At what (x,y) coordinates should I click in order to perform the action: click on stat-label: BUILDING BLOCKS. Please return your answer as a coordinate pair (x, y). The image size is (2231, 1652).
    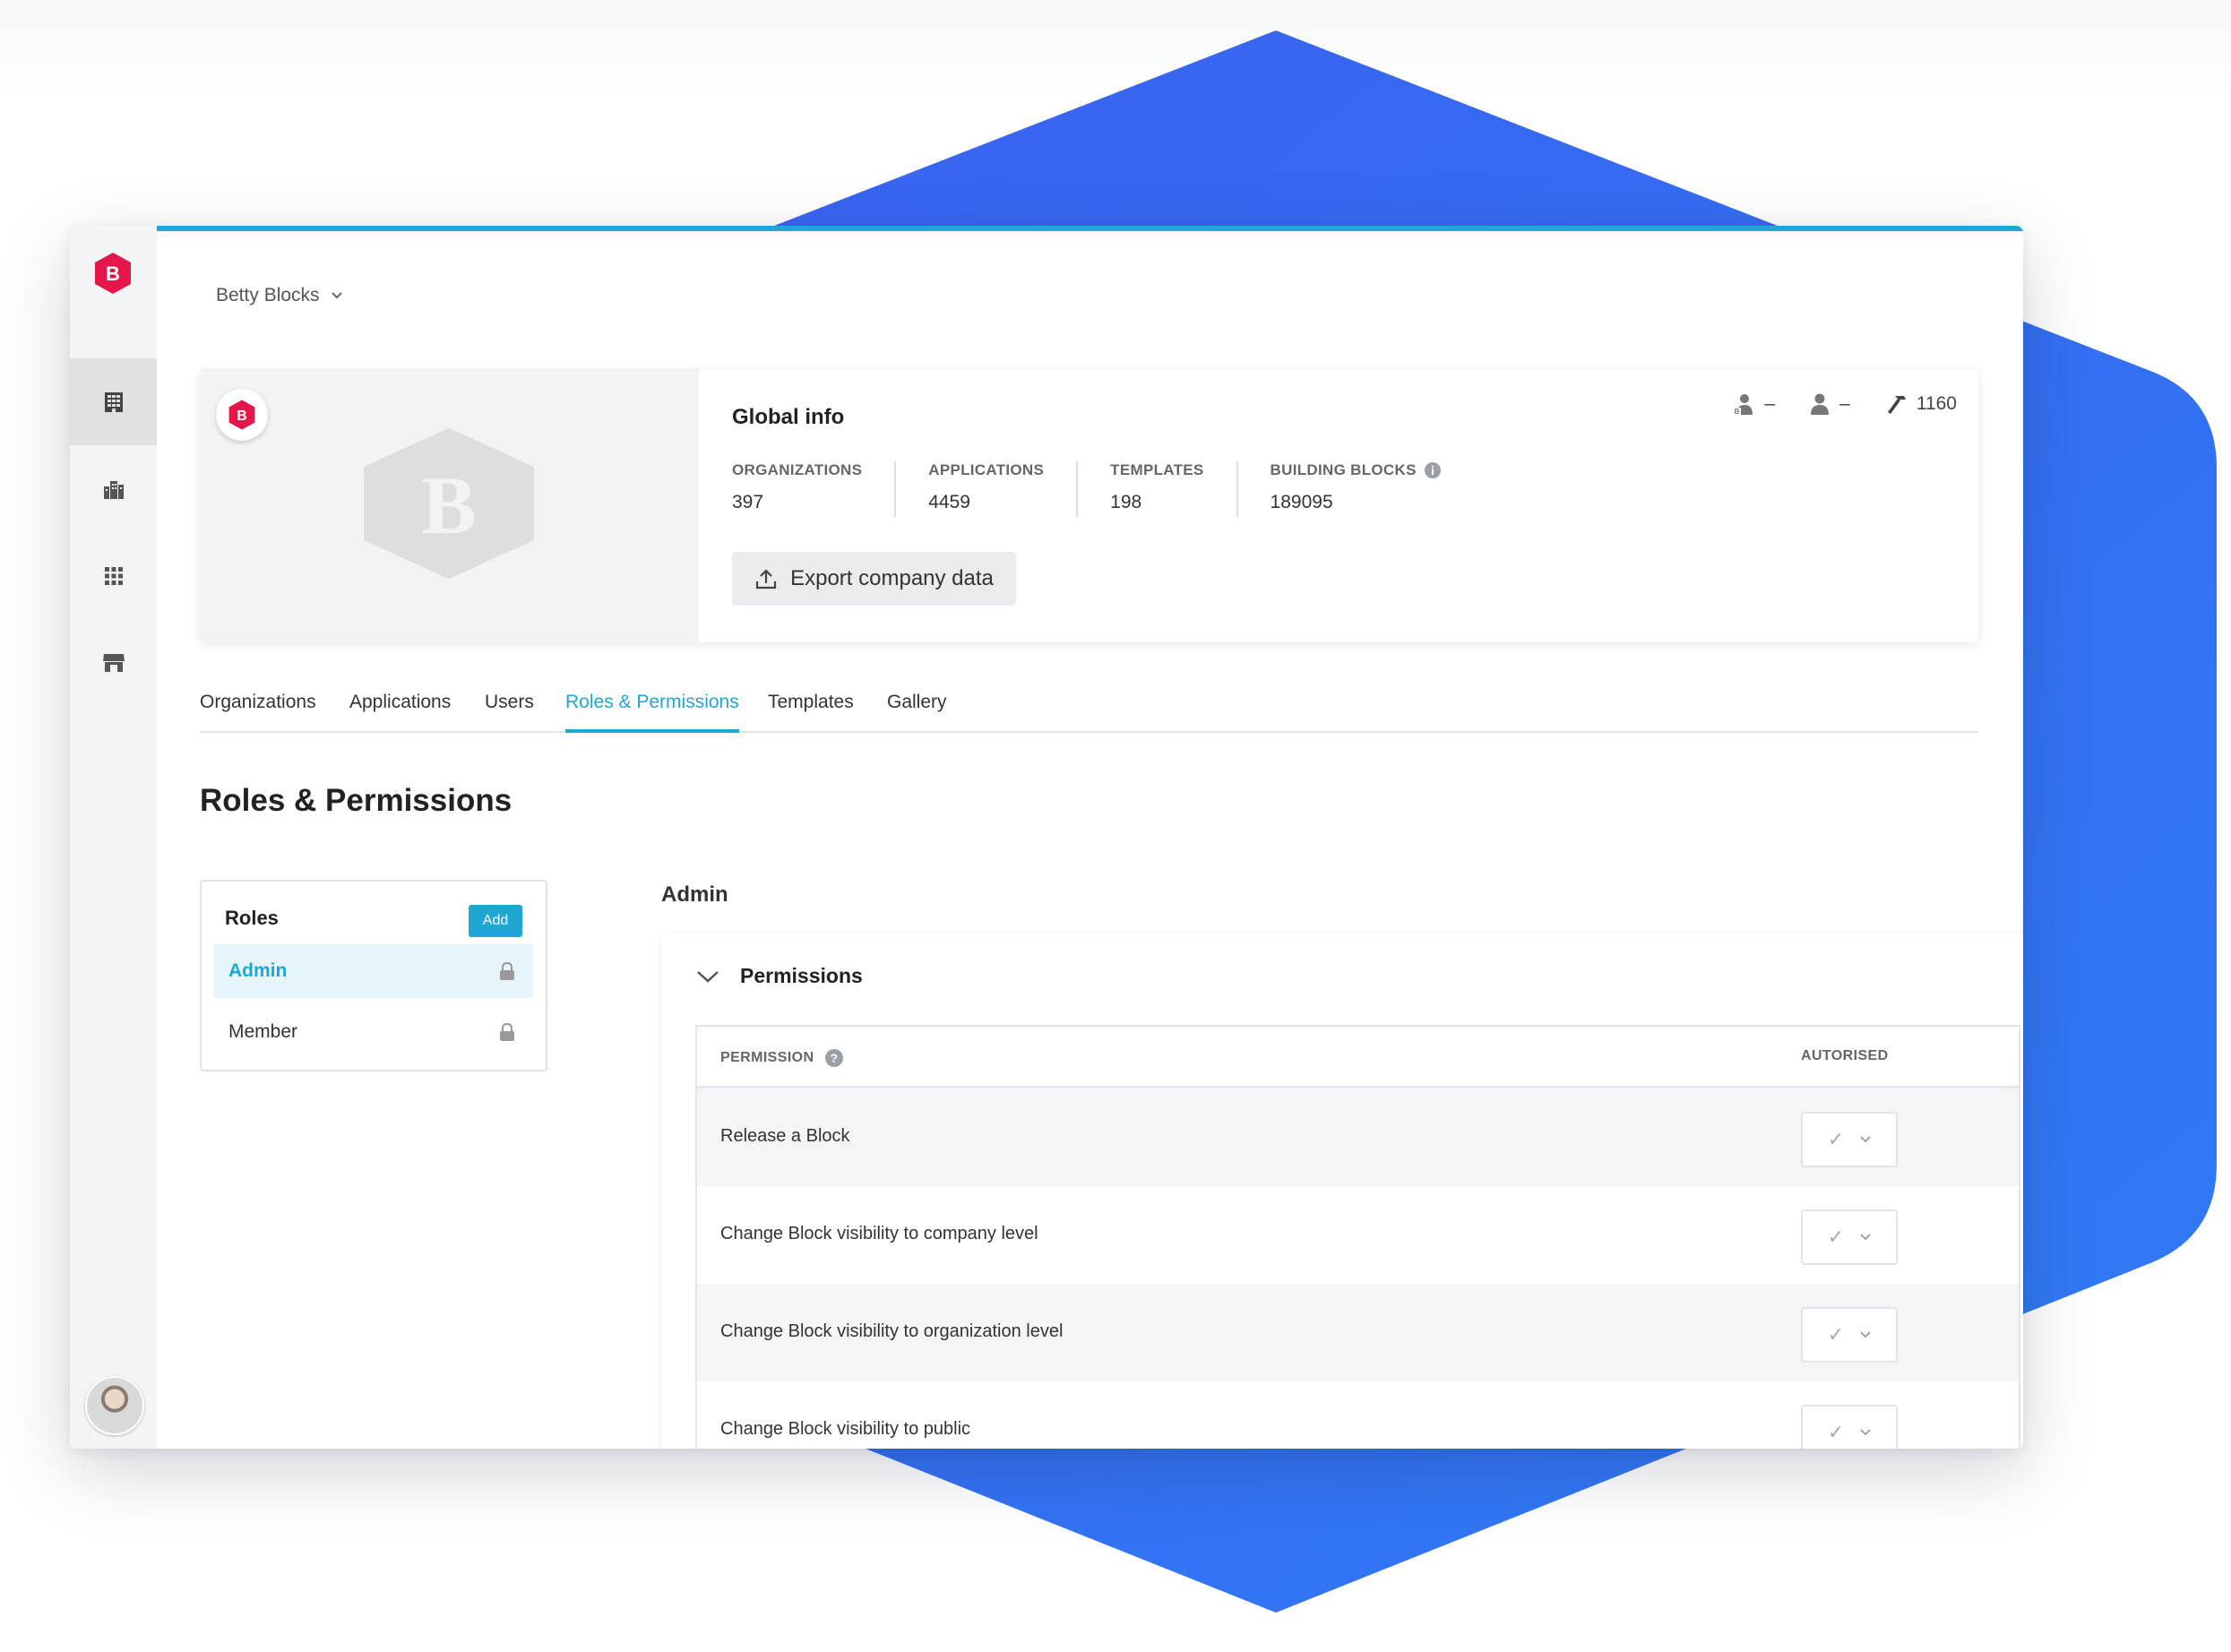
    Looking at the image, I should click on (1343, 469).